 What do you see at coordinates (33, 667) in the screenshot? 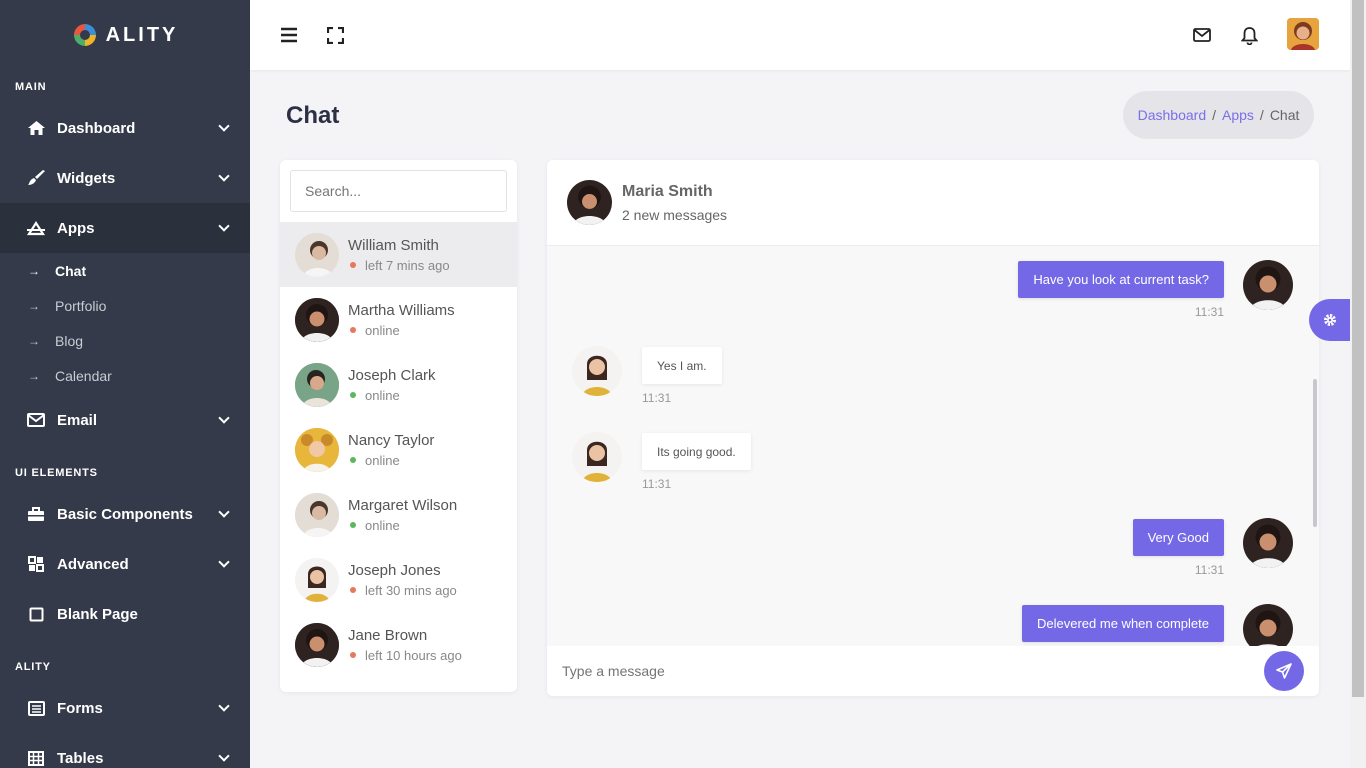
I see `section-label-ality: ALITY` at bounding box center [33, 667].